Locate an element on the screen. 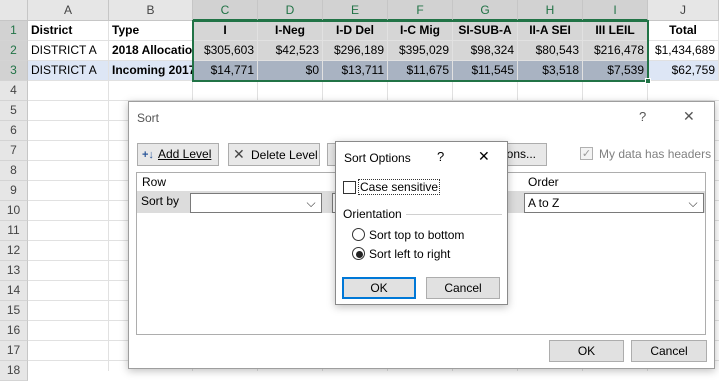  left-to-right-radio is located at coordinates (358, 253).